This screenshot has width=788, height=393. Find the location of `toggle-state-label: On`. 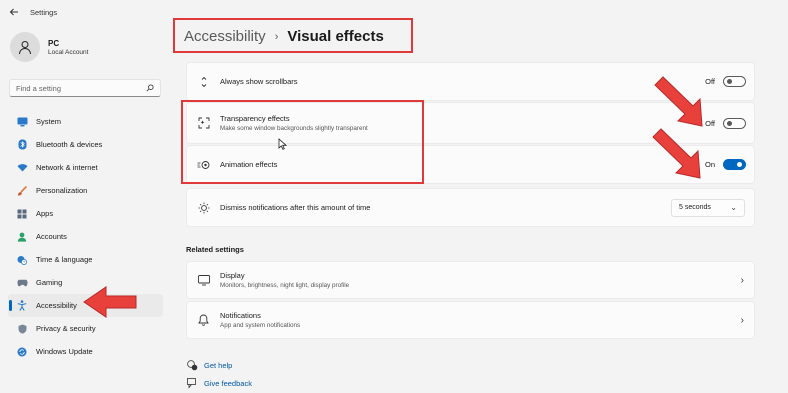

toggle-state-label: On is located at coordinates (709, 164).